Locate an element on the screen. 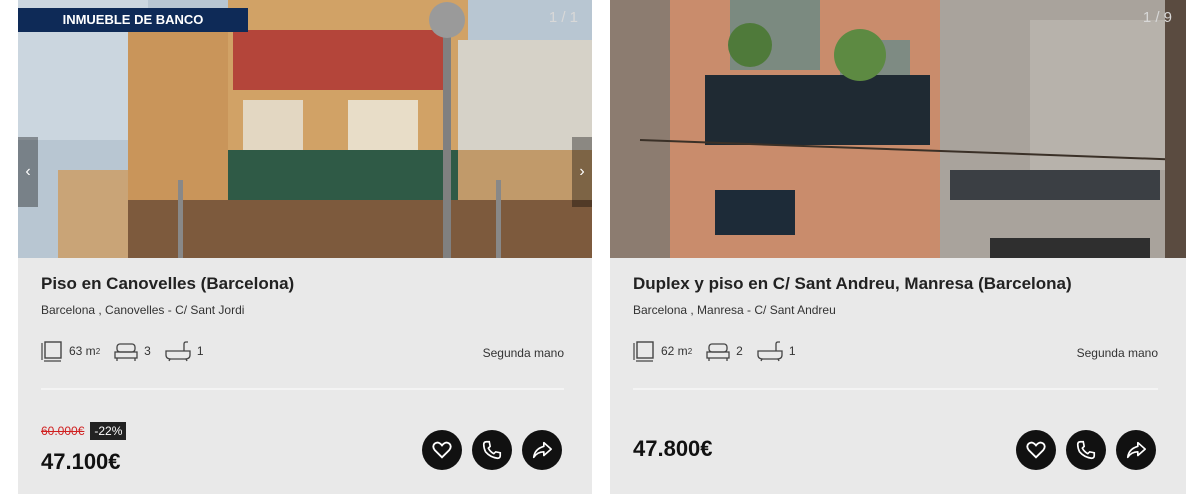 This screenshot has width=1200, height=494. listing-title: Piso en Canovelles (Barcelona) is located at coordinates (167, 284).